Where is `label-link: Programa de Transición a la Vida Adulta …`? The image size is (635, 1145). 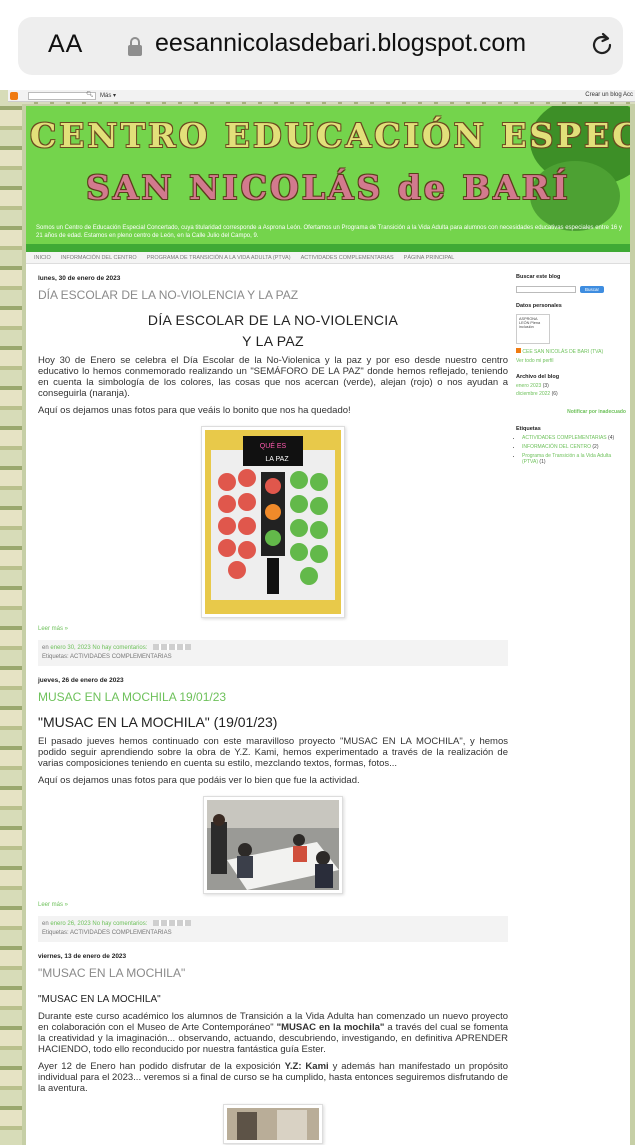 label-link: Programa de Transición a la Vida Adulta … is located at coordinates (566, 459).